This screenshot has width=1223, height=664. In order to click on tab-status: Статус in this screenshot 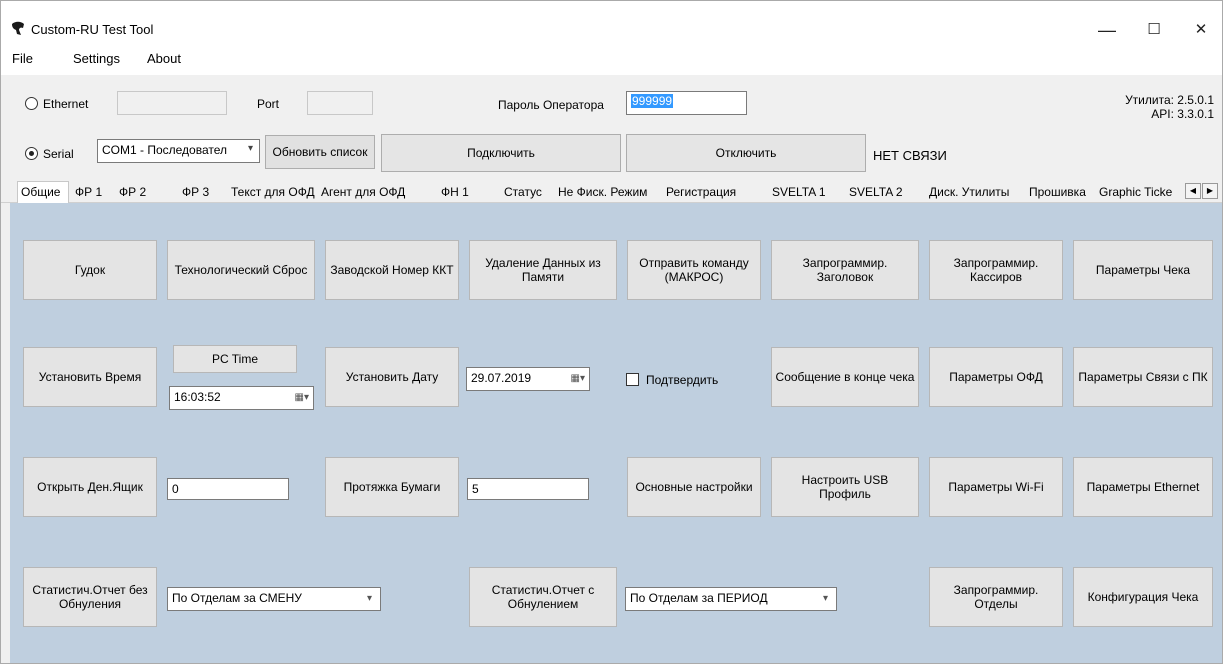, I will do `click(523, 193)`.